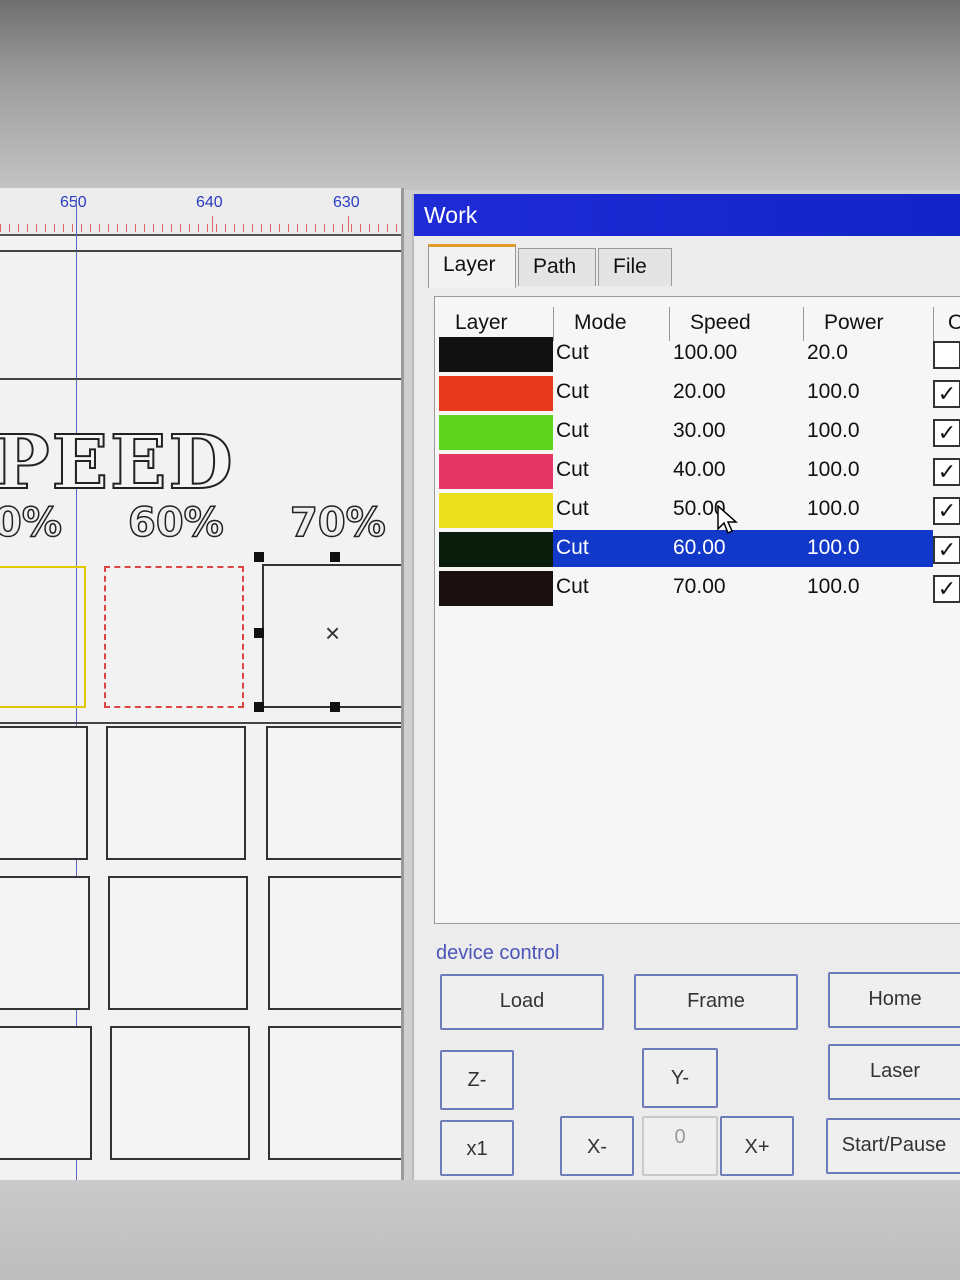  I want to click on work-panel-title: Work, so click(451, 215).